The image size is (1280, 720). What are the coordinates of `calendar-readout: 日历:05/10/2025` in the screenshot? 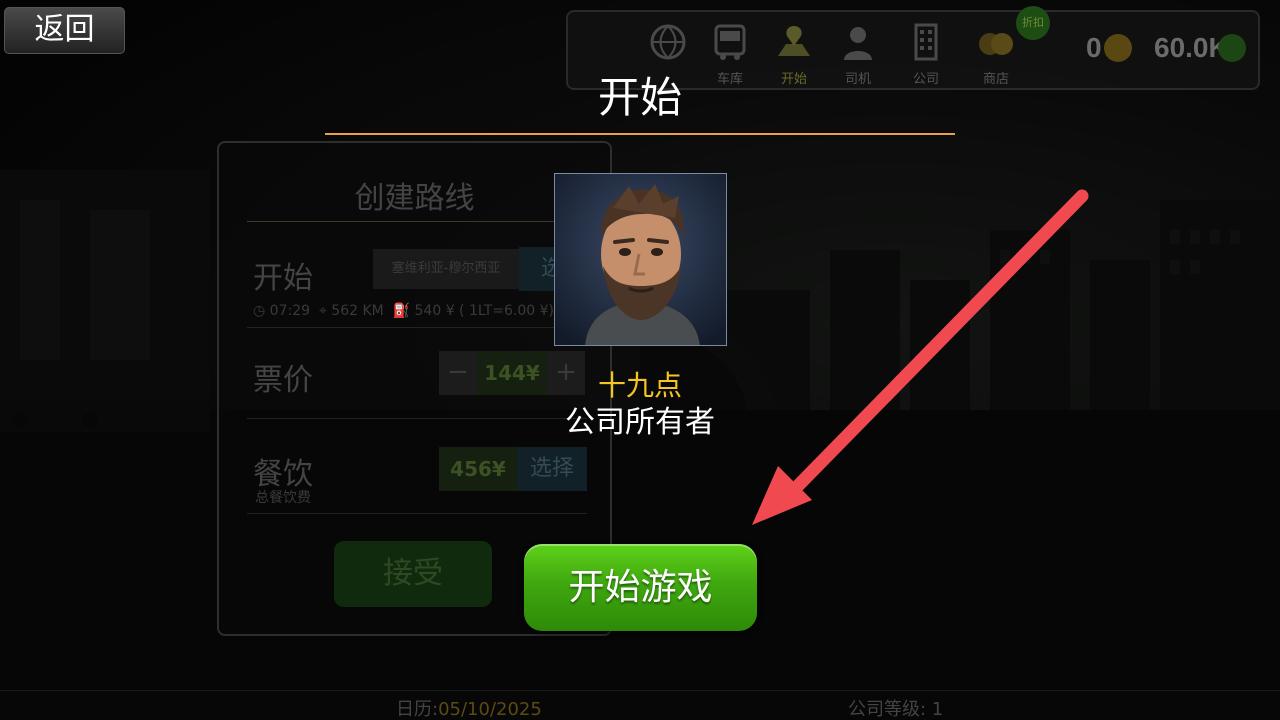 It's located at (469, 707).